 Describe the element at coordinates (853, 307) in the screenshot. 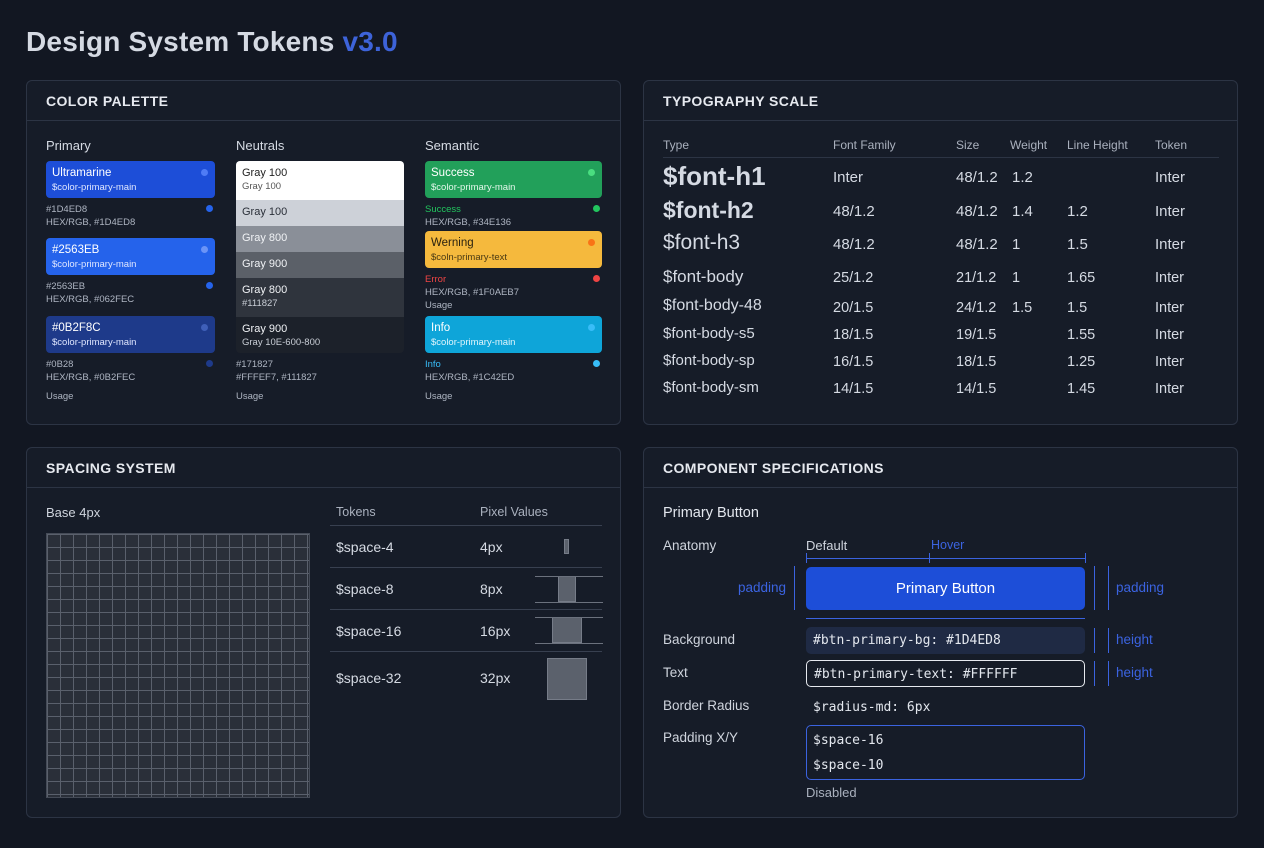

I see `type-cell-family: 20/1.5` at that location.